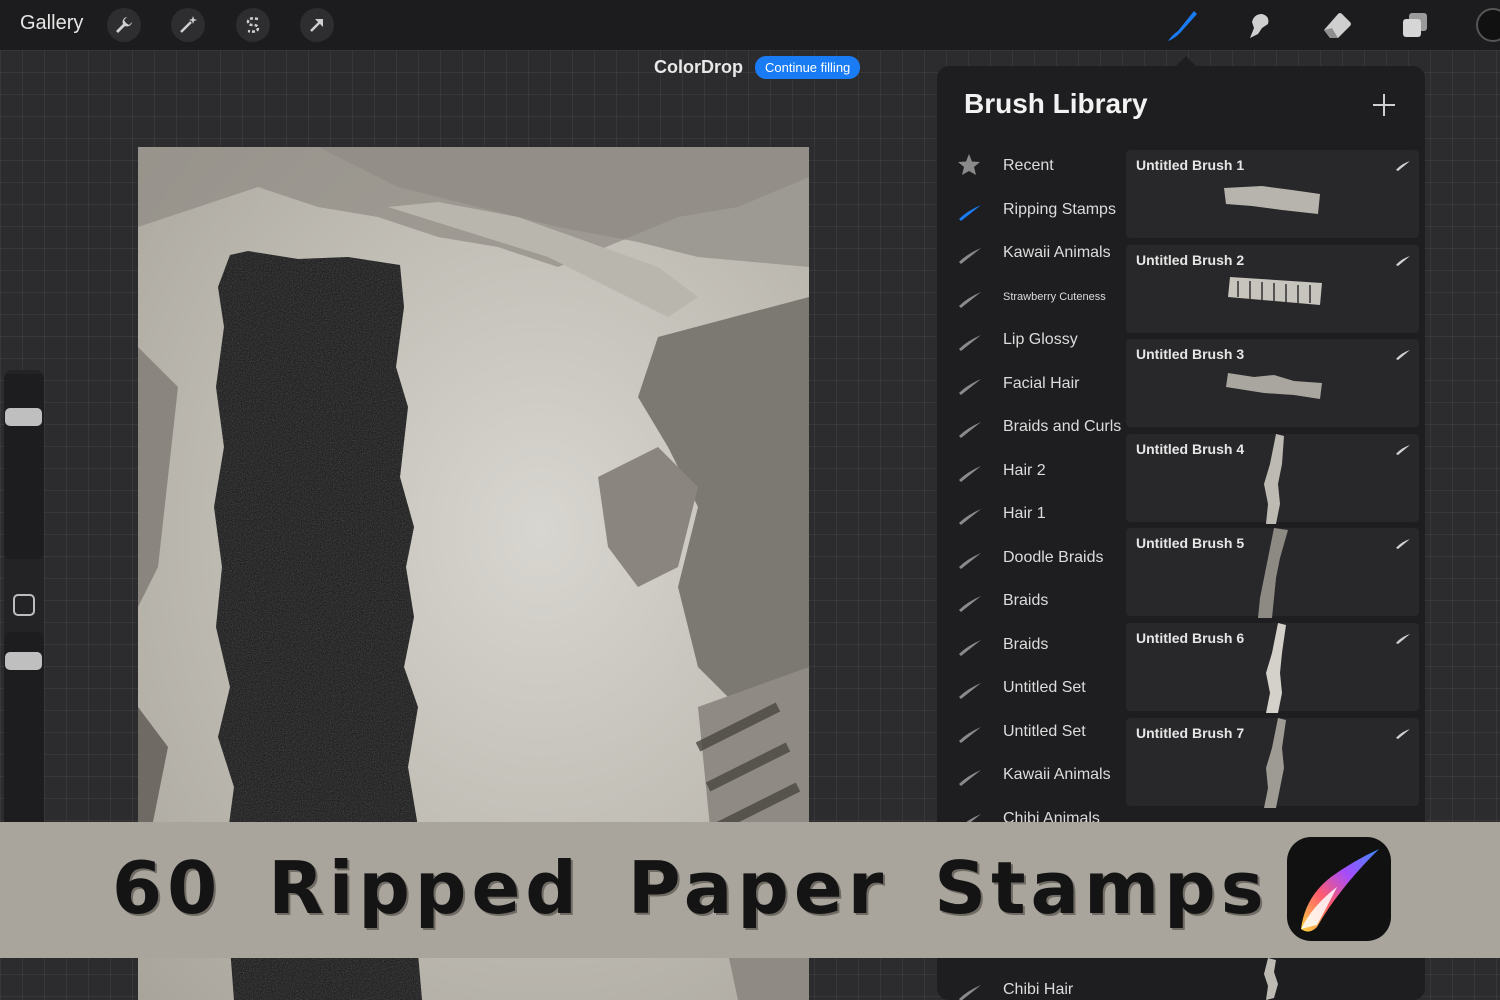 This screenshot has width=1500, height=1000. Describe the element at coordinates (1182, 25) in the screenshot. I see `brush-icon` at that location.